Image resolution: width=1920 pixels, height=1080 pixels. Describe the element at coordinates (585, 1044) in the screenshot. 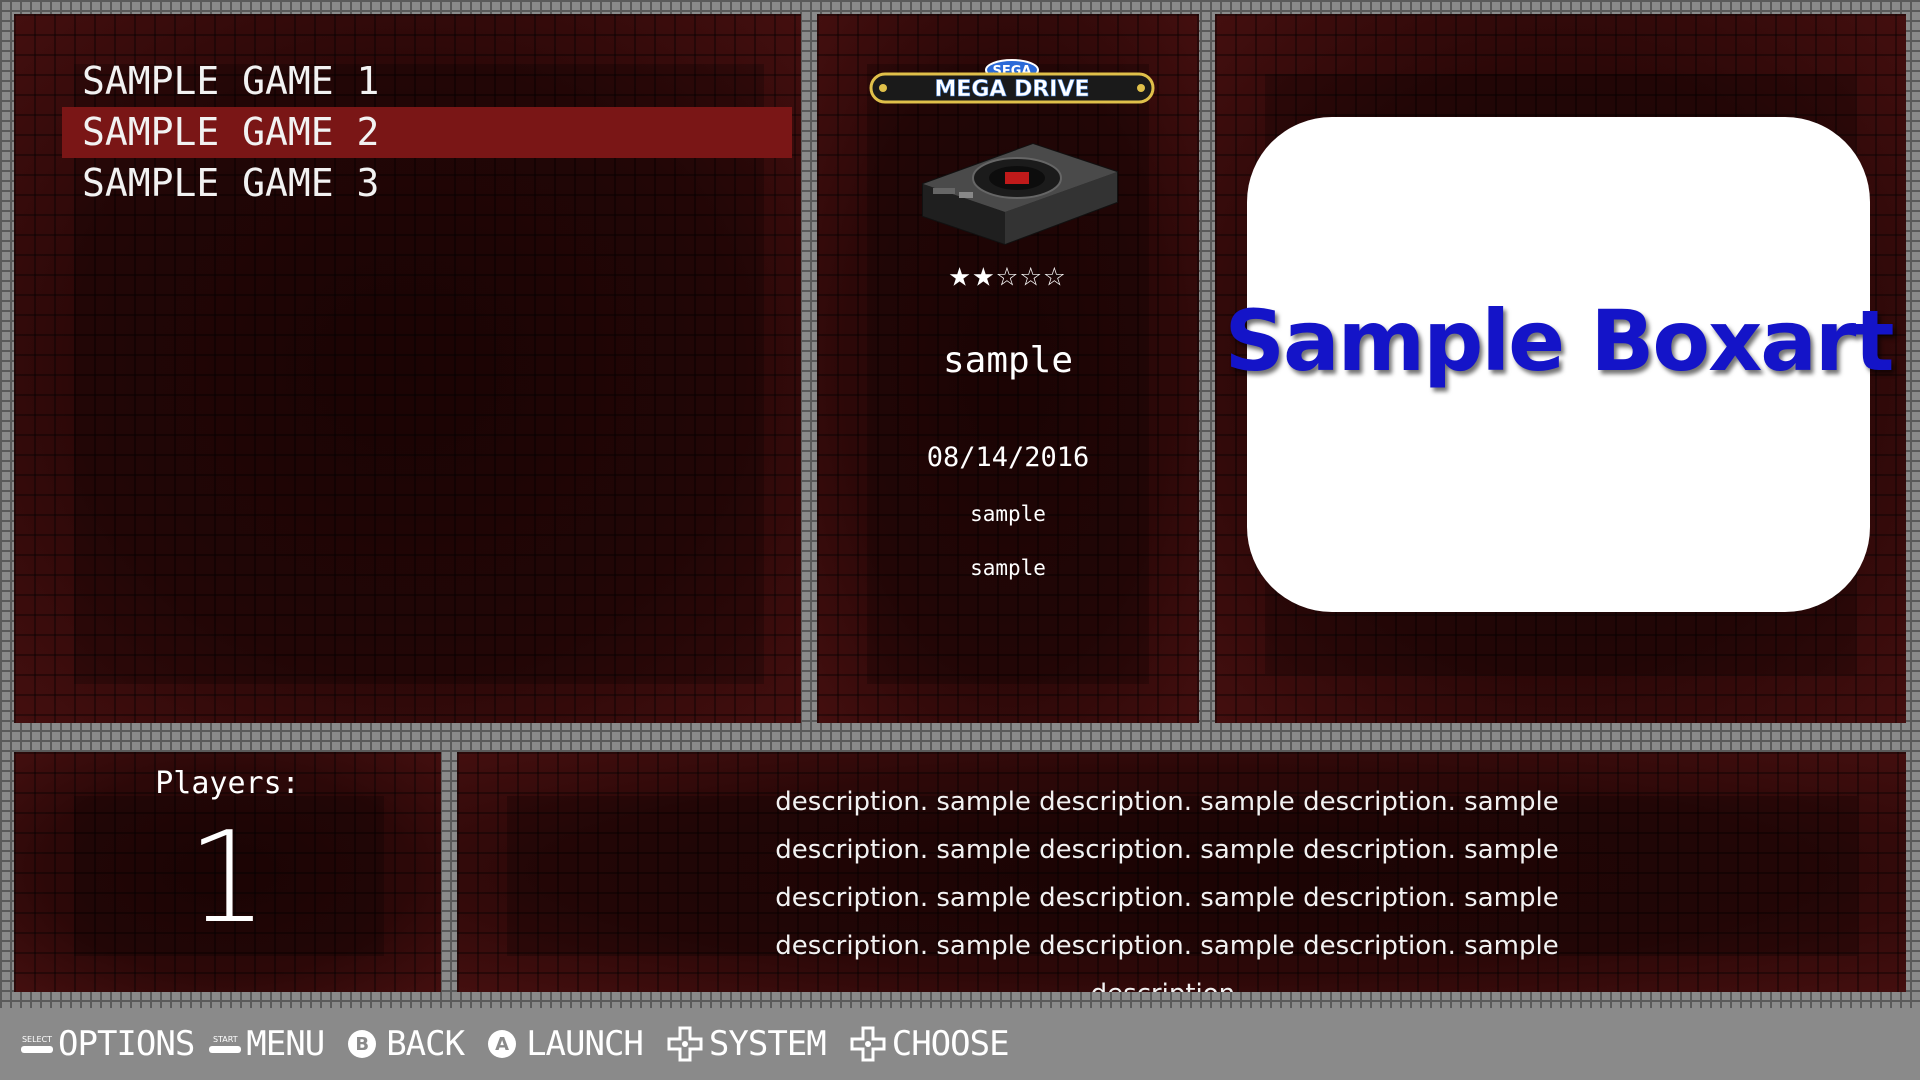

I see `help-label-launch: LAUNCH` at that location.